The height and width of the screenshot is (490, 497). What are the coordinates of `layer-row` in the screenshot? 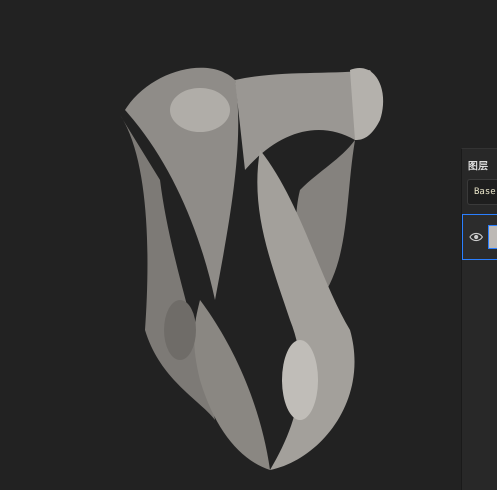 It's located at (479, 237).